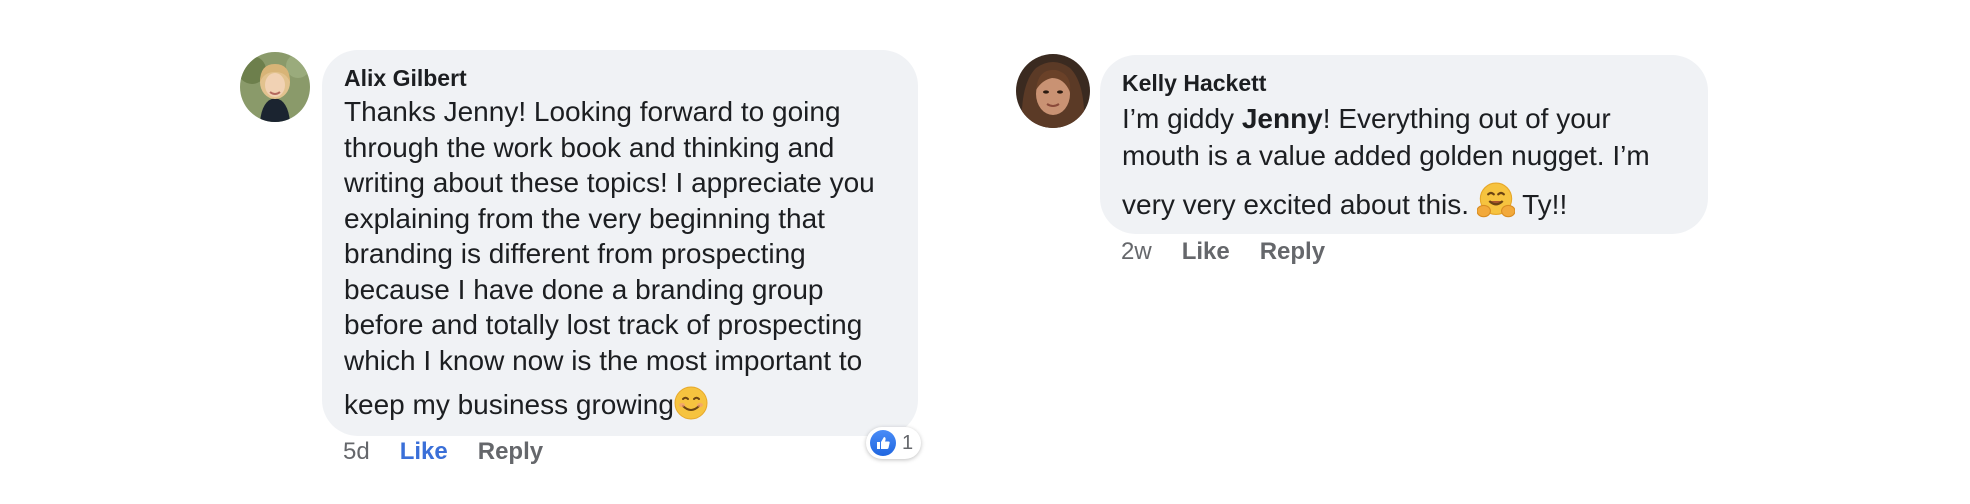  I want to click on comment-line-text: I’m giddy, so click(1182, 118).